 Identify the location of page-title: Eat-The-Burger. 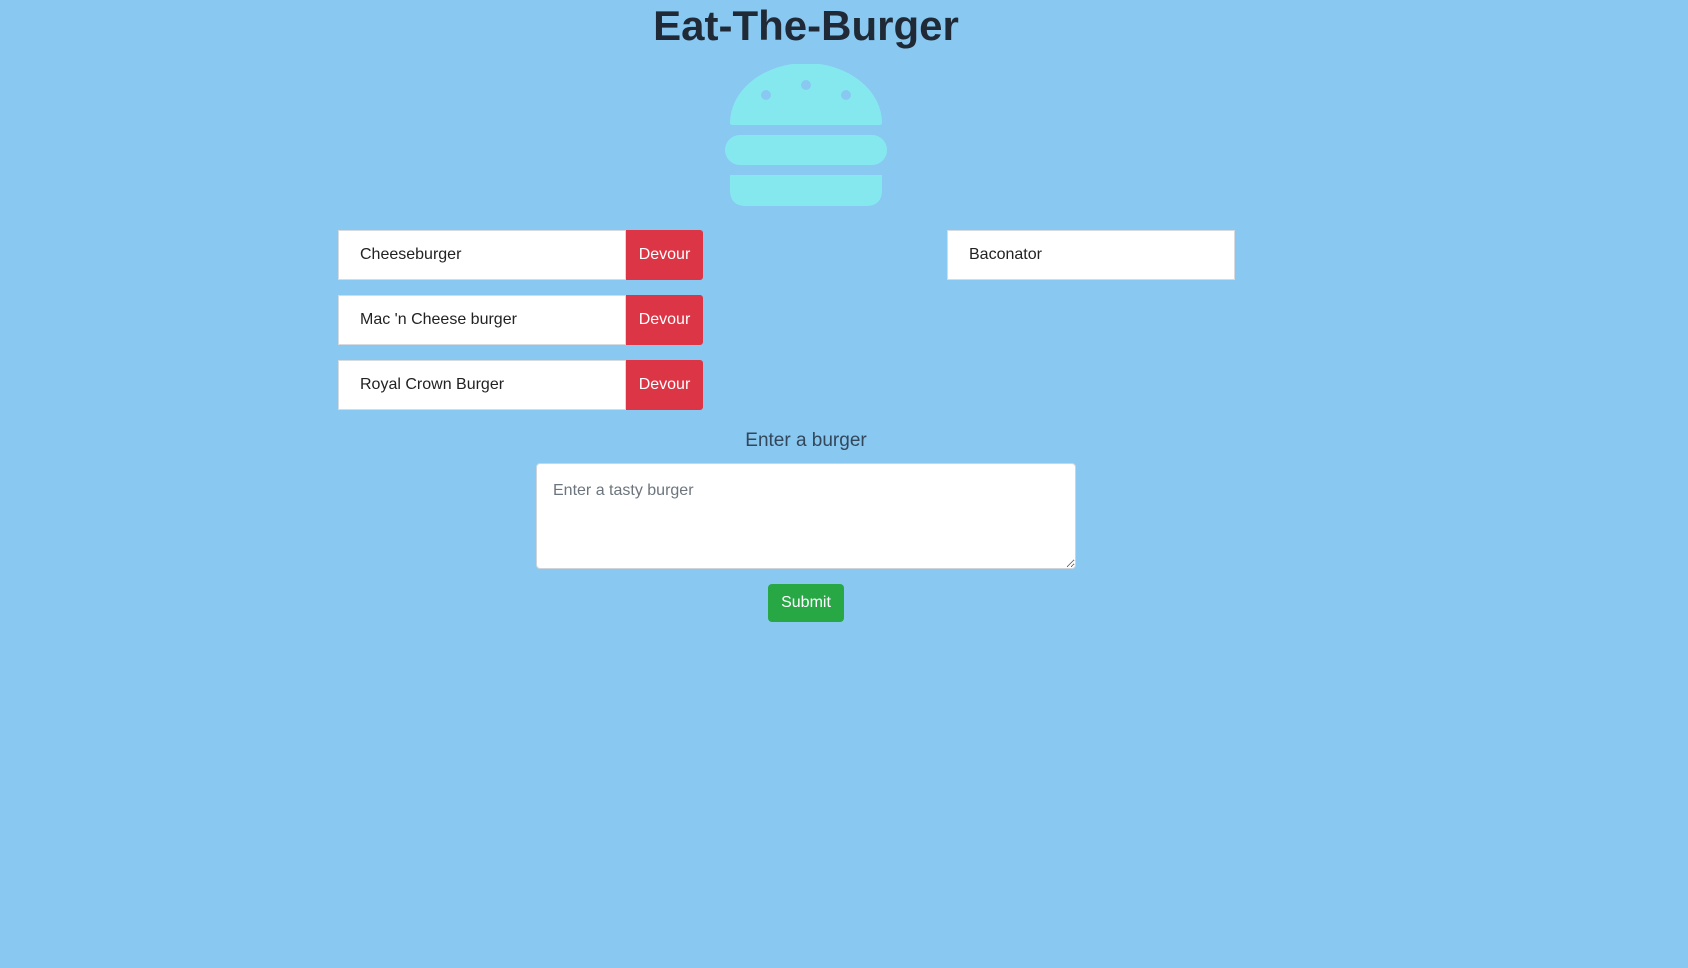
(806, 25).